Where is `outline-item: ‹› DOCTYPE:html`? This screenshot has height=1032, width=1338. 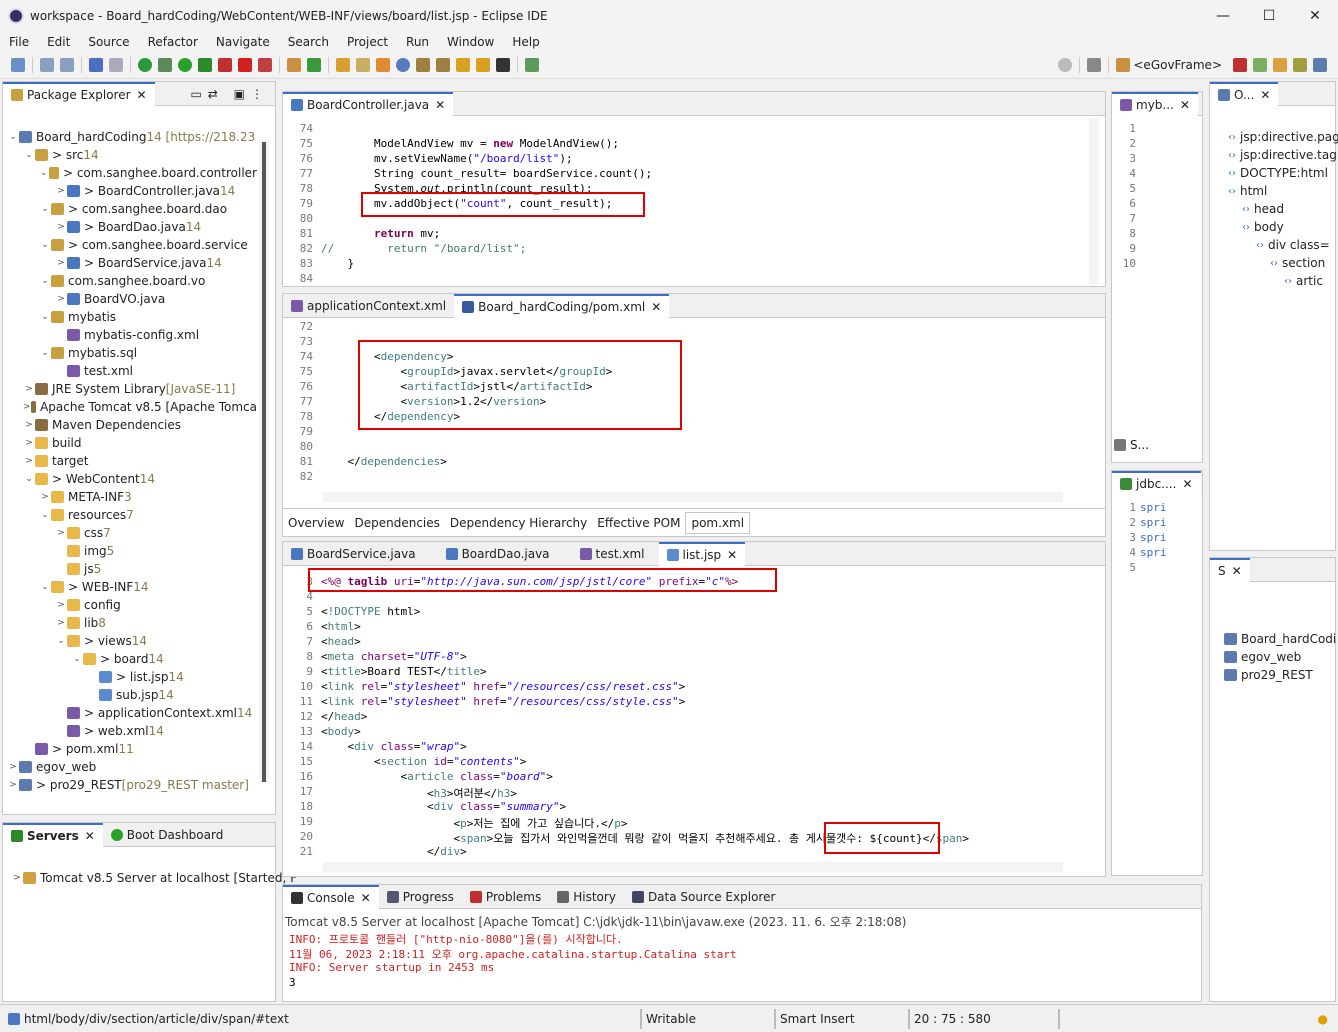 outline-item: ‹› DOCTYPE:html is located at coordinates (1276, 173).